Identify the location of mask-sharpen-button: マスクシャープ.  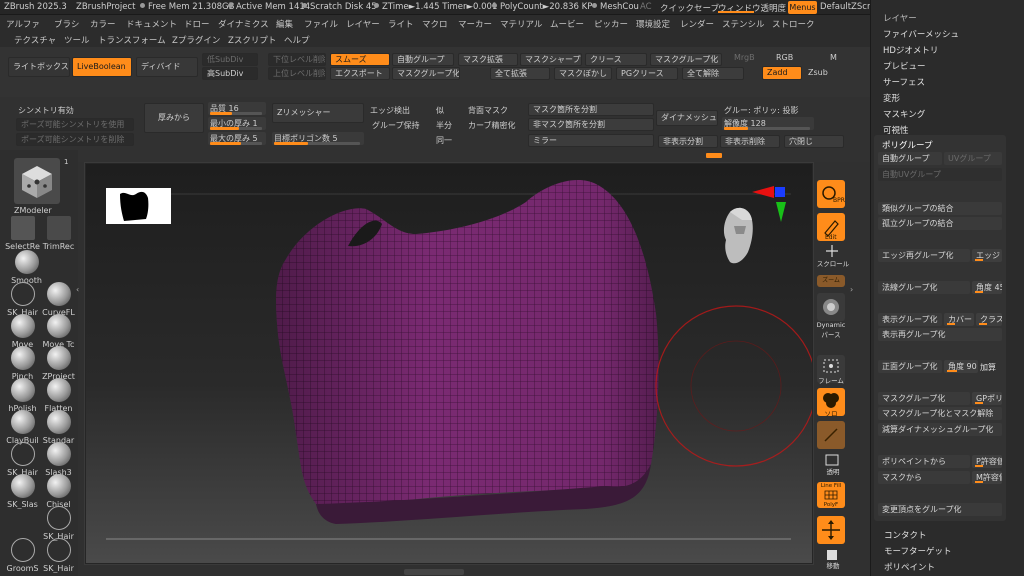
(551, 59).